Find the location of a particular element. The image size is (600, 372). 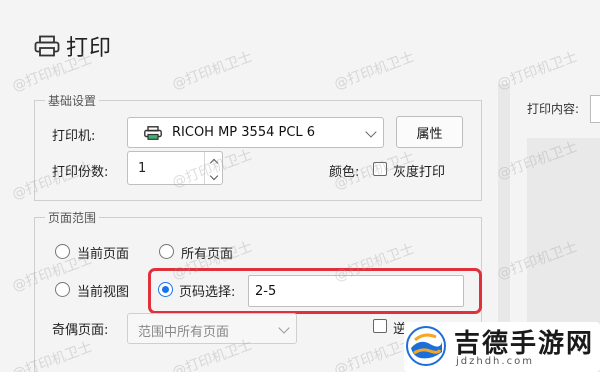

copies-value: 1 is located at coordinates (142, 168).